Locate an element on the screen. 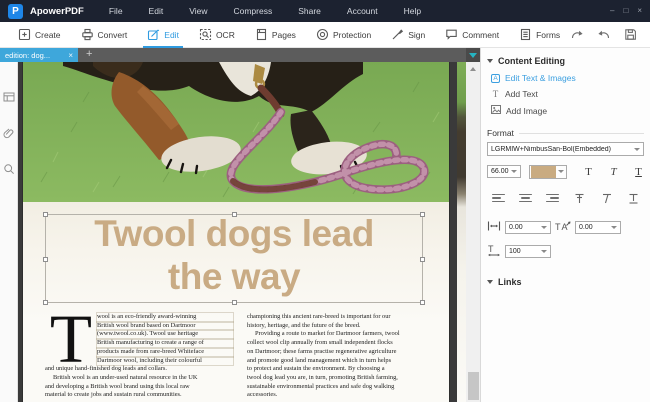  align-right-button is located at coordinates (552, 198).